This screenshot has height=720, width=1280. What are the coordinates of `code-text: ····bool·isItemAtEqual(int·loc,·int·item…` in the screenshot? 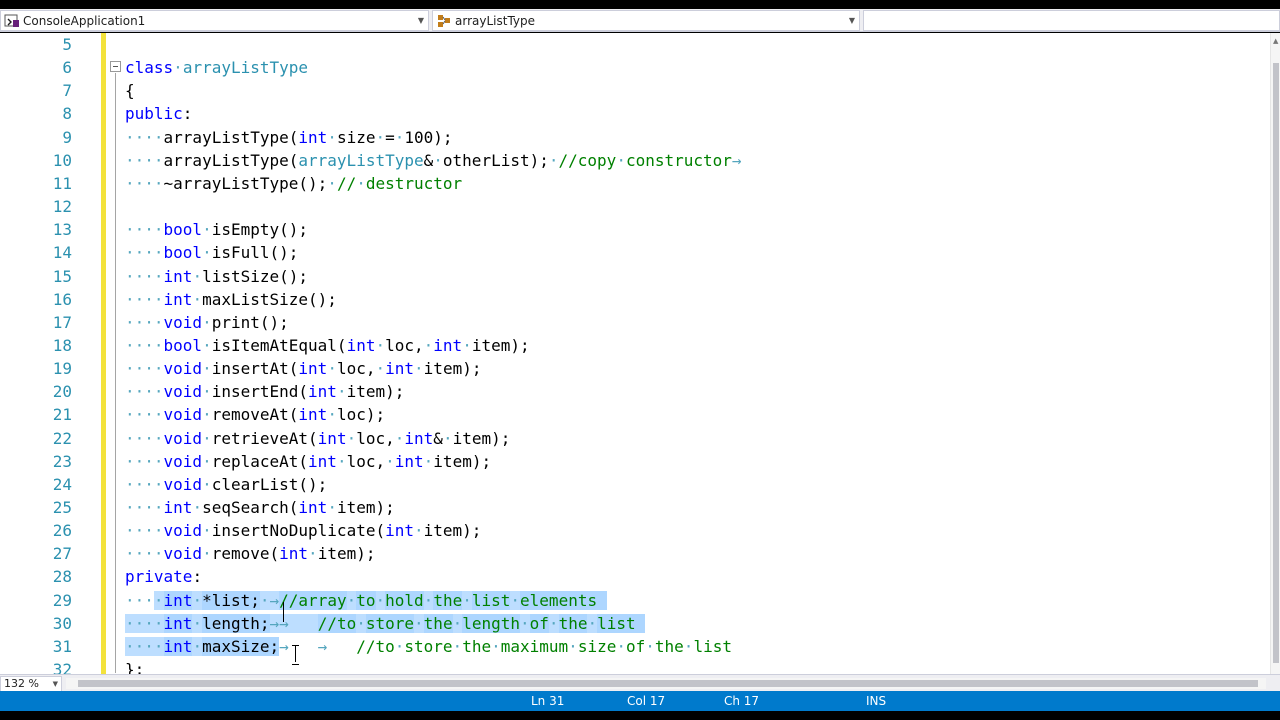 It's located at (327, 345).